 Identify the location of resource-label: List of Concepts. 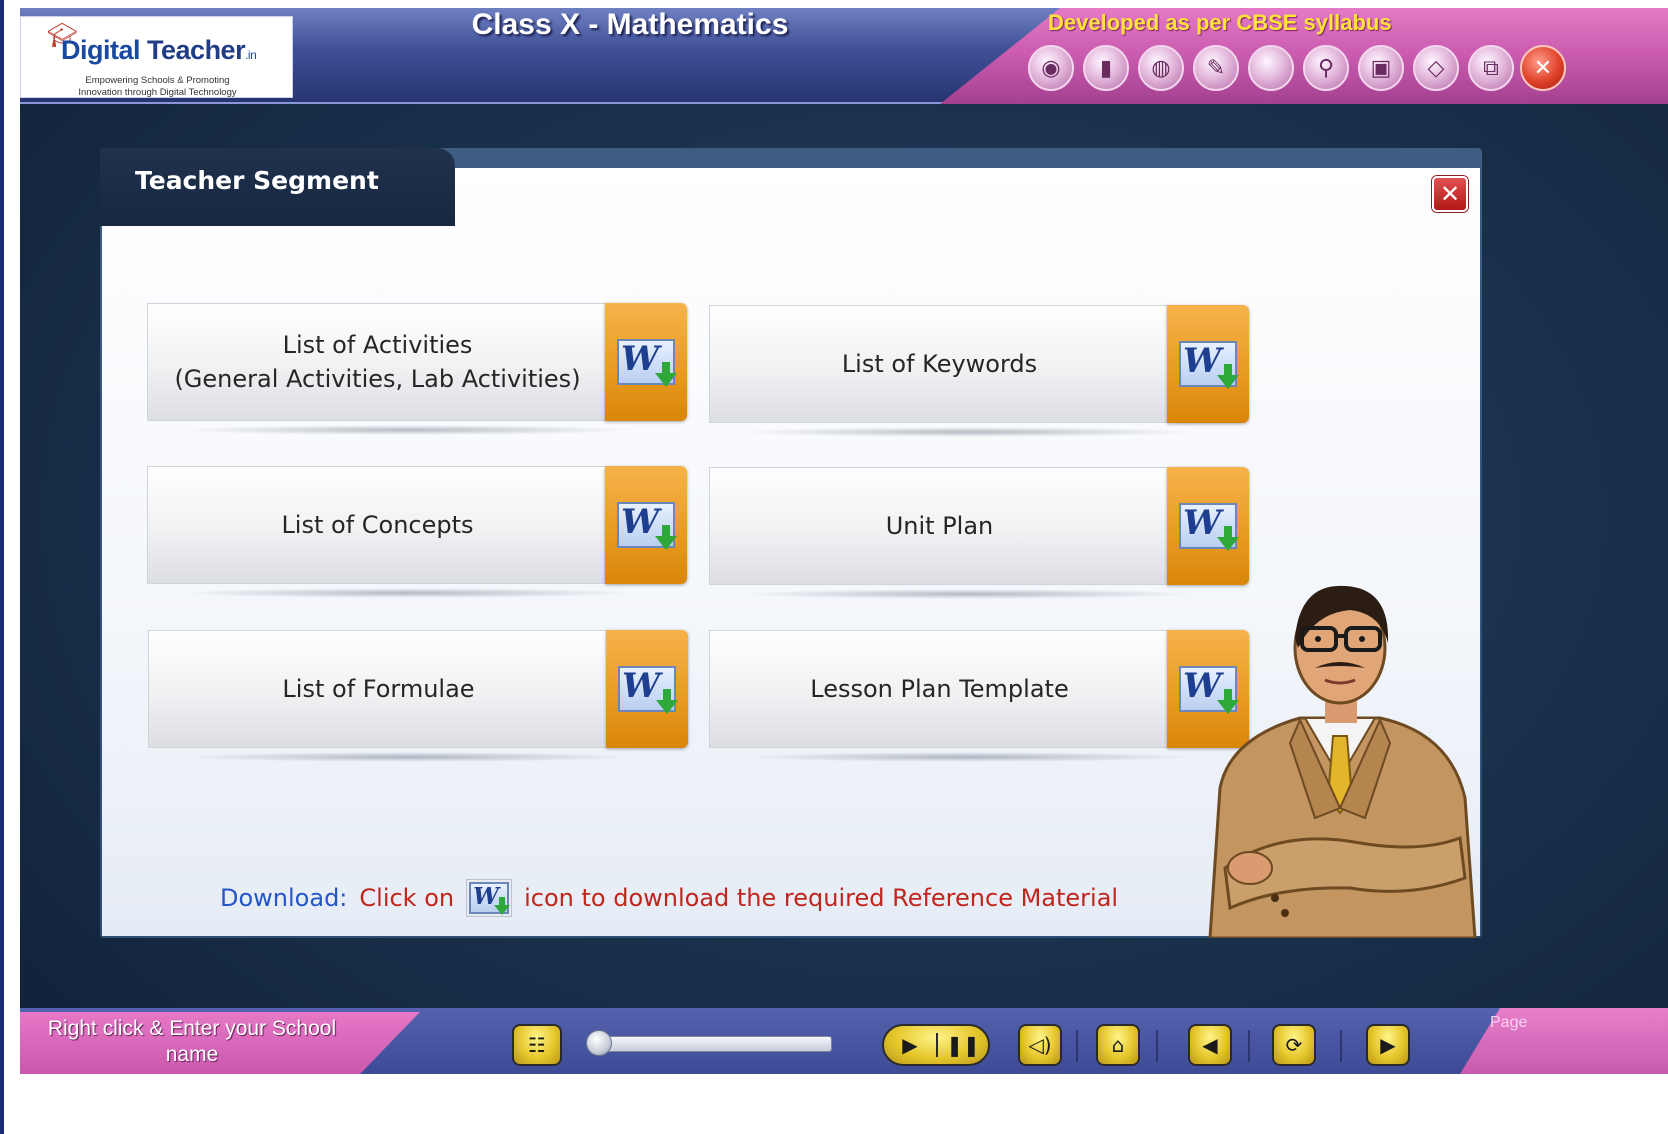
(377, 525).